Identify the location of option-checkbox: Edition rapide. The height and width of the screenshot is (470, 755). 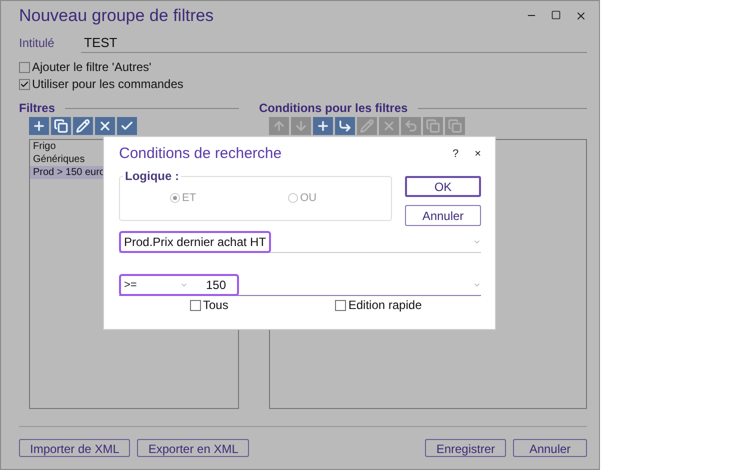
(378, 305).